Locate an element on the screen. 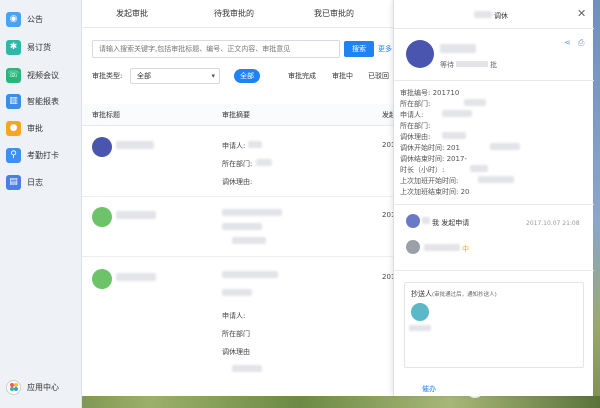 This screenshot has height=408, width=600. app-center-label: 应用中心 is located at coordinates (43, 387).